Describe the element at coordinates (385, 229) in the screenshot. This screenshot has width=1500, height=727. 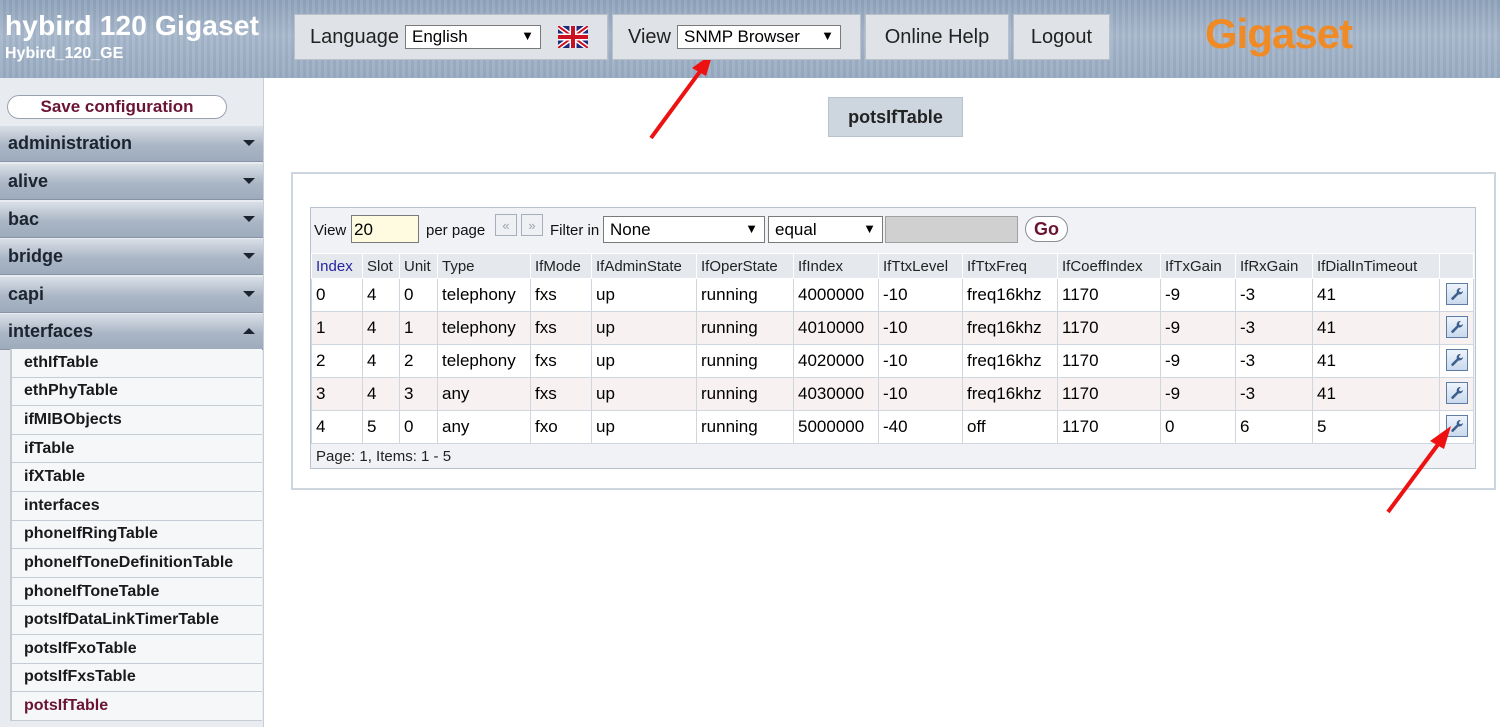
I see `view-count-input: 20` at that location.